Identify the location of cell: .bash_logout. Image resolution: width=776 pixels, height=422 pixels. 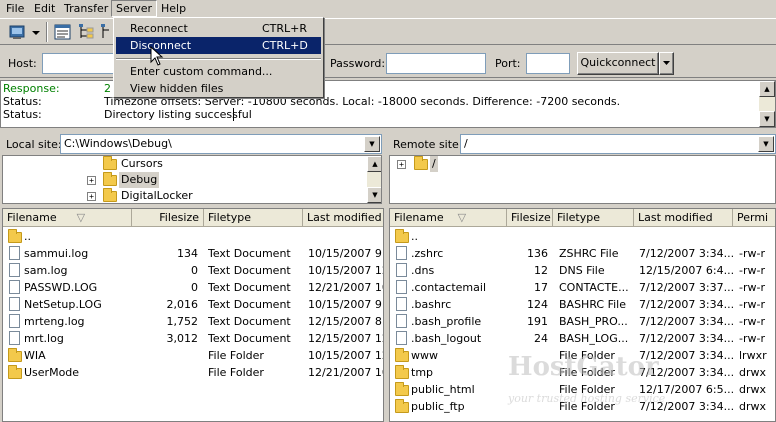
(446, 338).